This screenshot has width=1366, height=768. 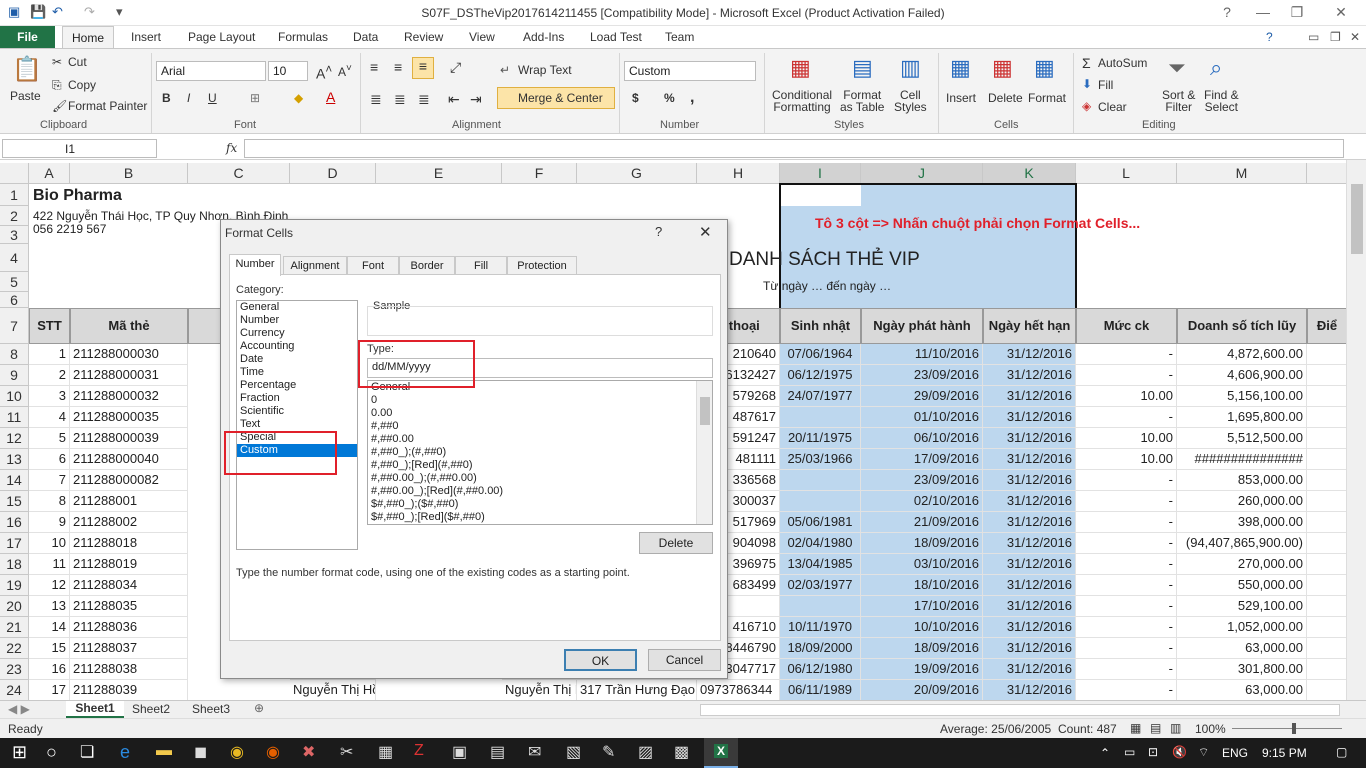 What do you see at coordinates (802, 101) in the screenshot?
I see `conditional-formatting-button: Conditional Formatting` at bounding box center [802, 101].